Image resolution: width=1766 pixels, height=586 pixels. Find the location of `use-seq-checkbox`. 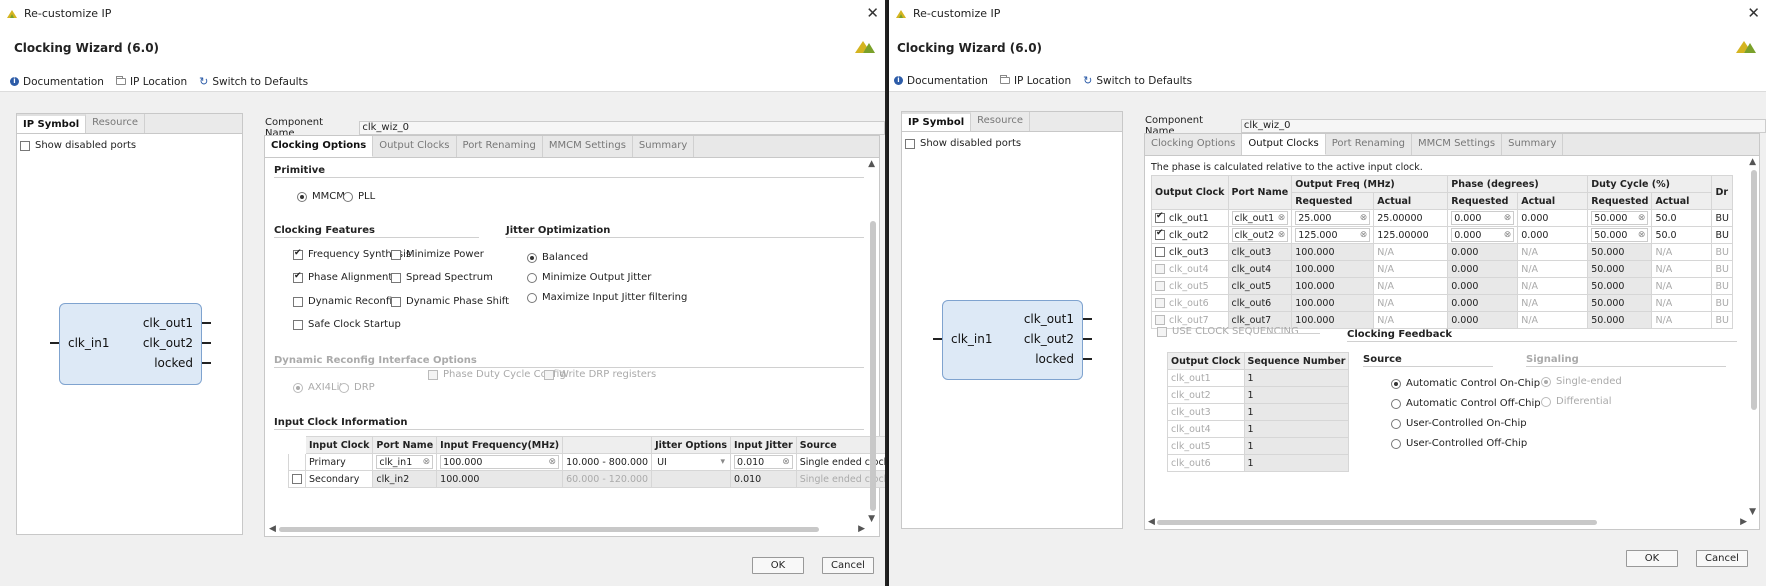

use-seq-checkbox is located at coordinates (1162, 331).